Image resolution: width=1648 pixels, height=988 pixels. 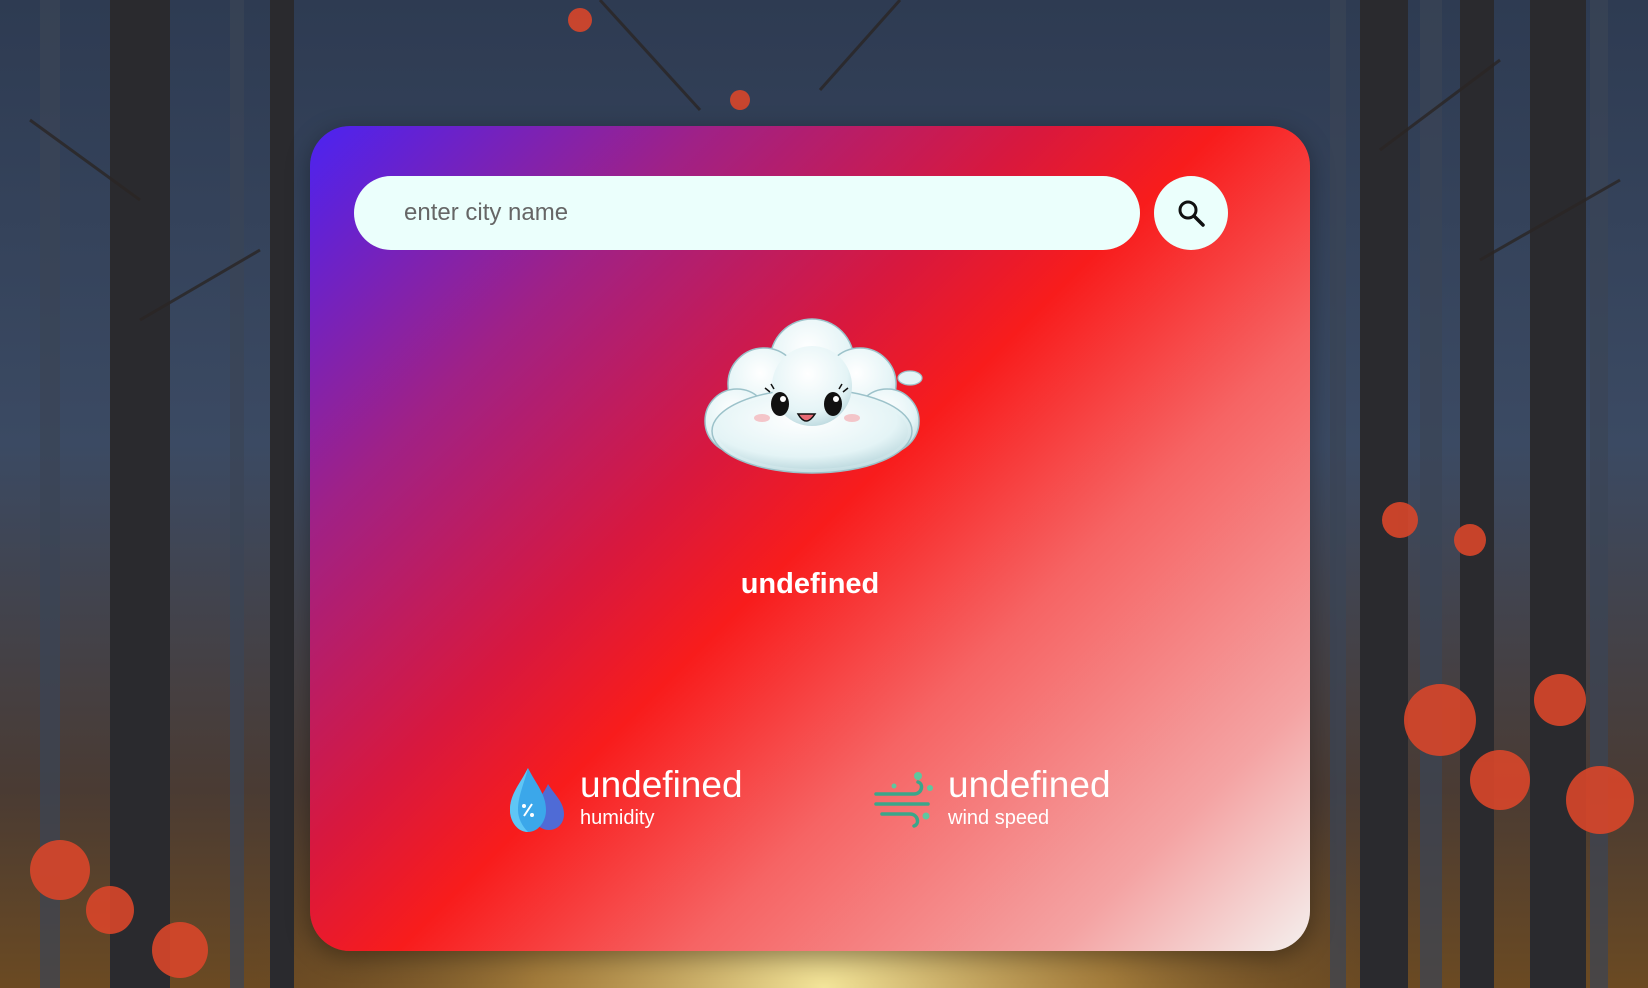 I want to click on wind-speed-label: wind speed, so click(x=999, y=818).